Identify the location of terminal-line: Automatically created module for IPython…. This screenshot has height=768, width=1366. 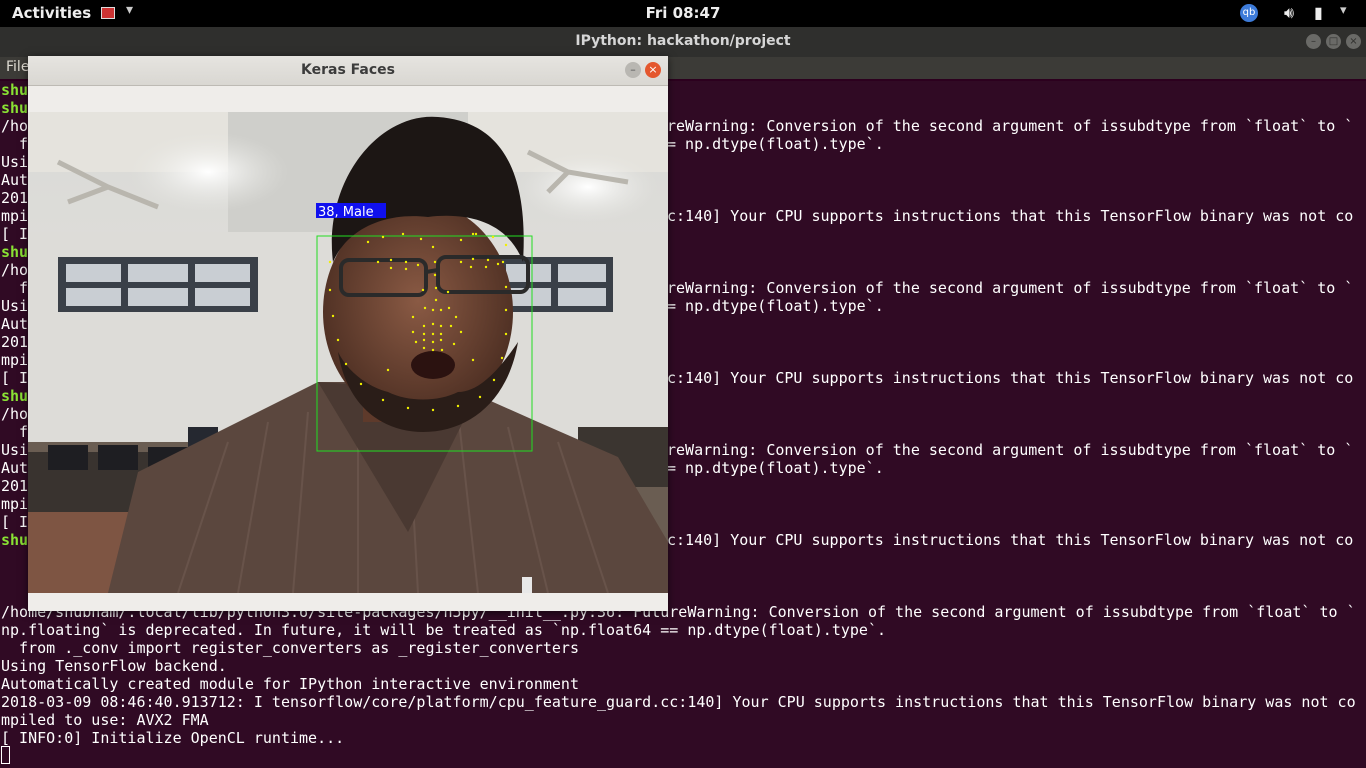
(290, 684).